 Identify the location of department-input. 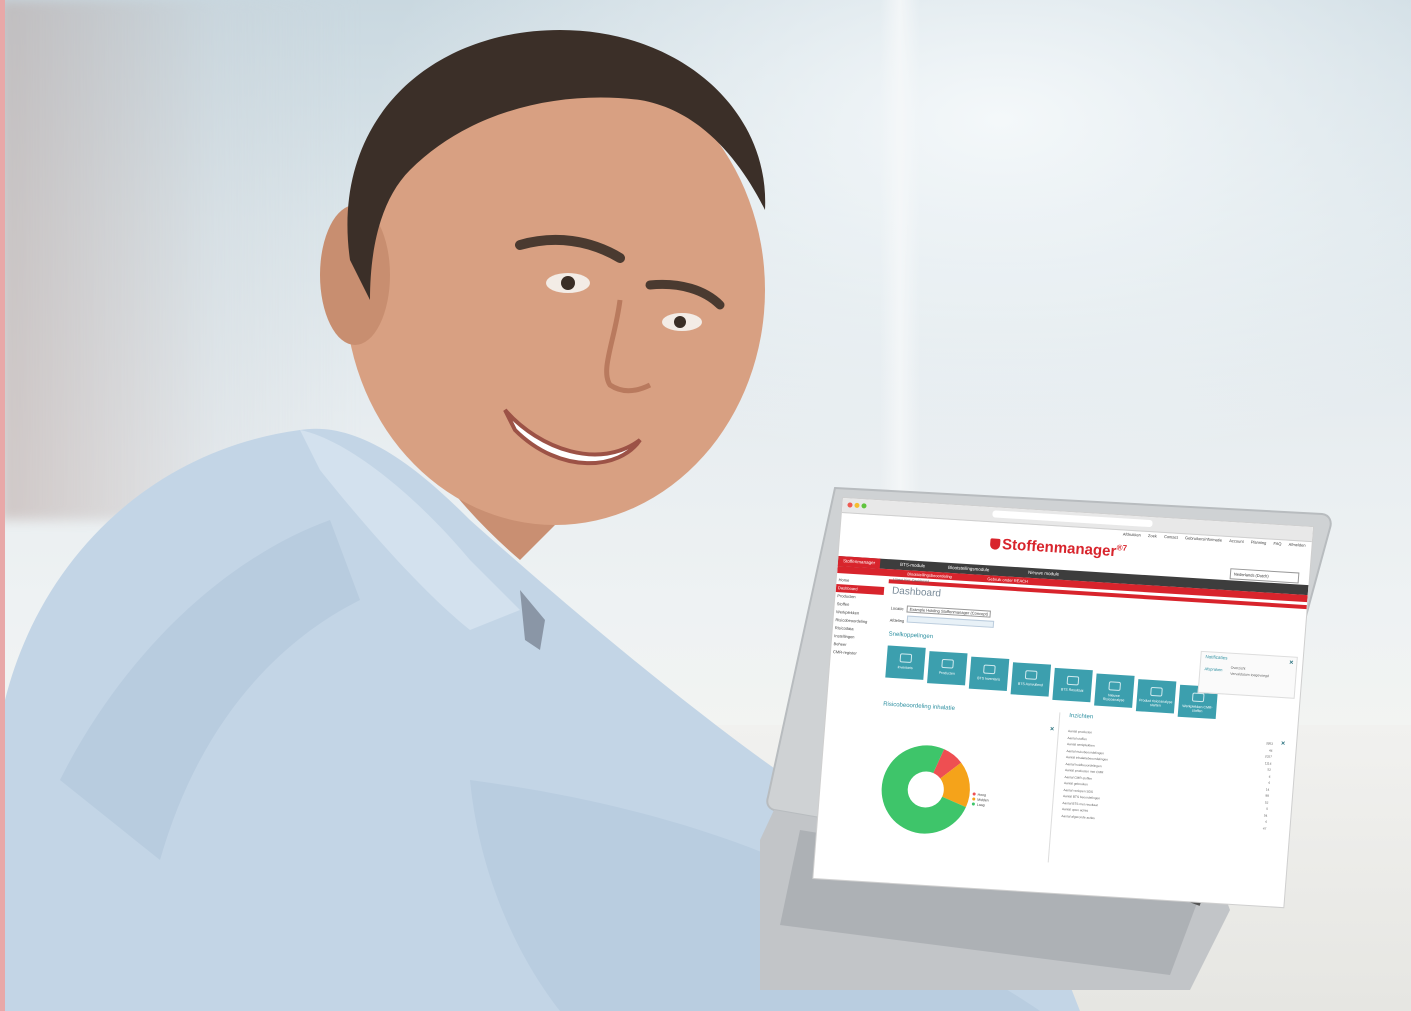
(951, 621).